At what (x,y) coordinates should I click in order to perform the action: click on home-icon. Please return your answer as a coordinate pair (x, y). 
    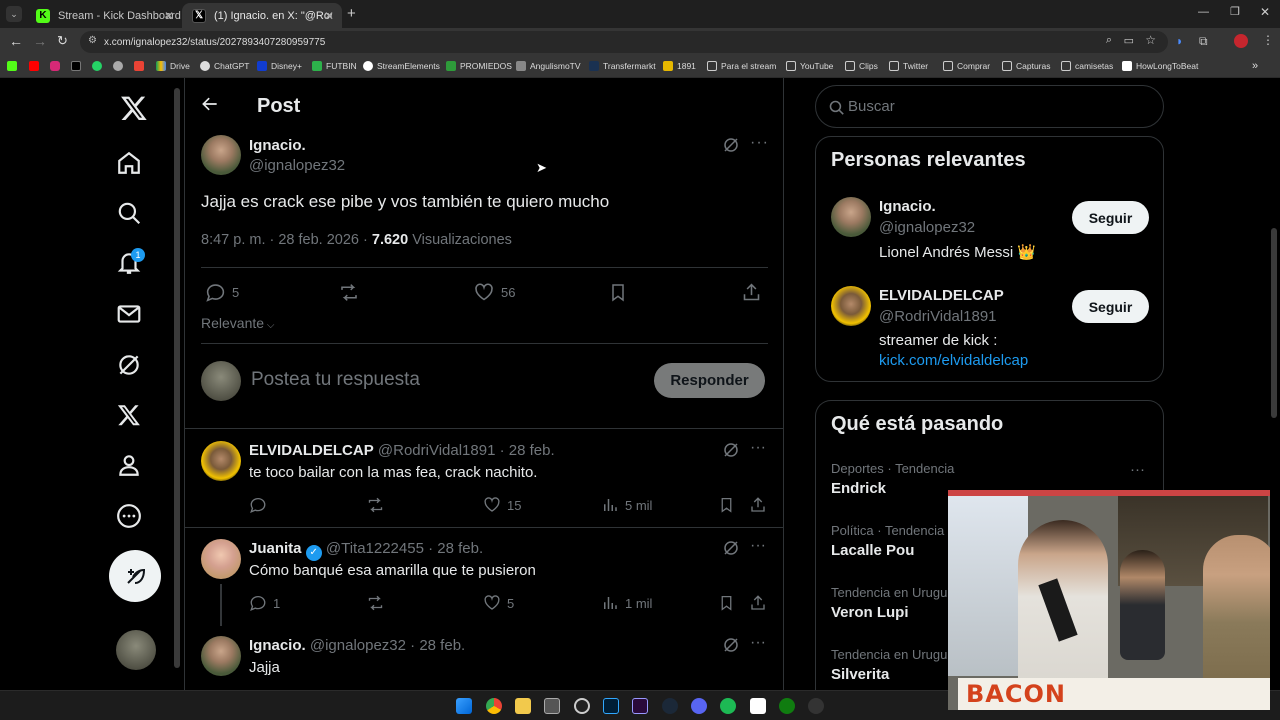
    Looking at the image, I should click on (129, 163).